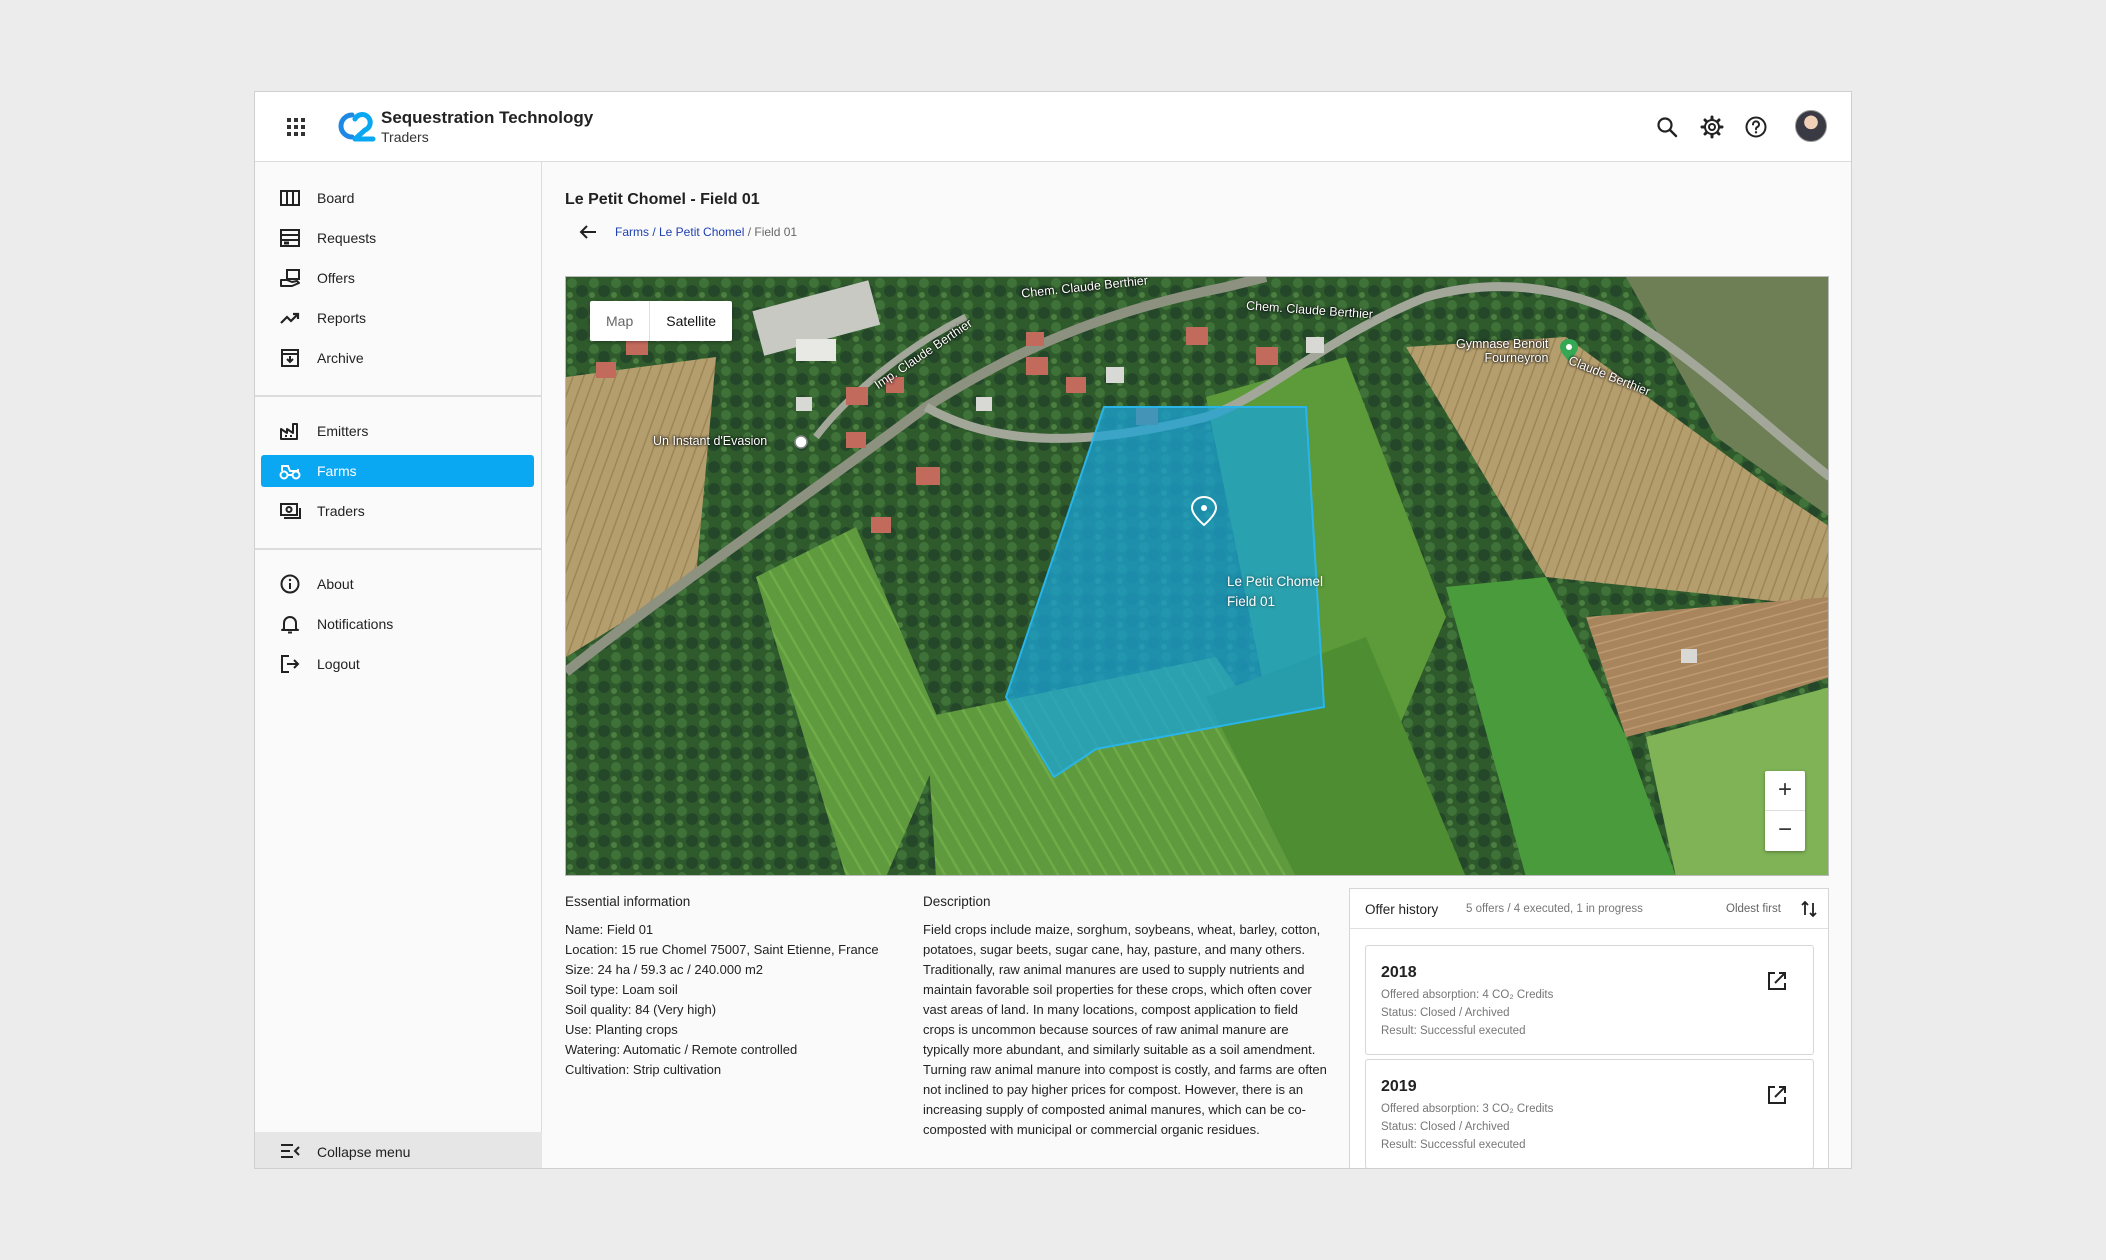 This screenshot has width=2106, height=1260. Describe the element at coordinates (1811, 126) in the screenshot. I see `avatar` at that location.